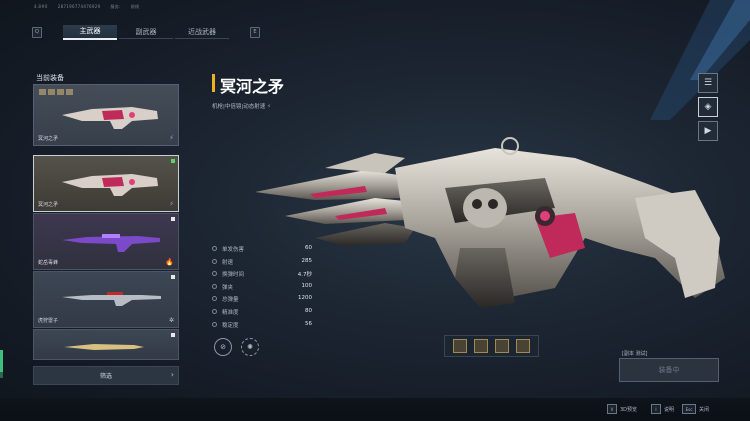  Describe the element at coordinates (262, 274) in the screenshot. I see `stat-row-reload: 换弹时间 4.7秒` at that location.